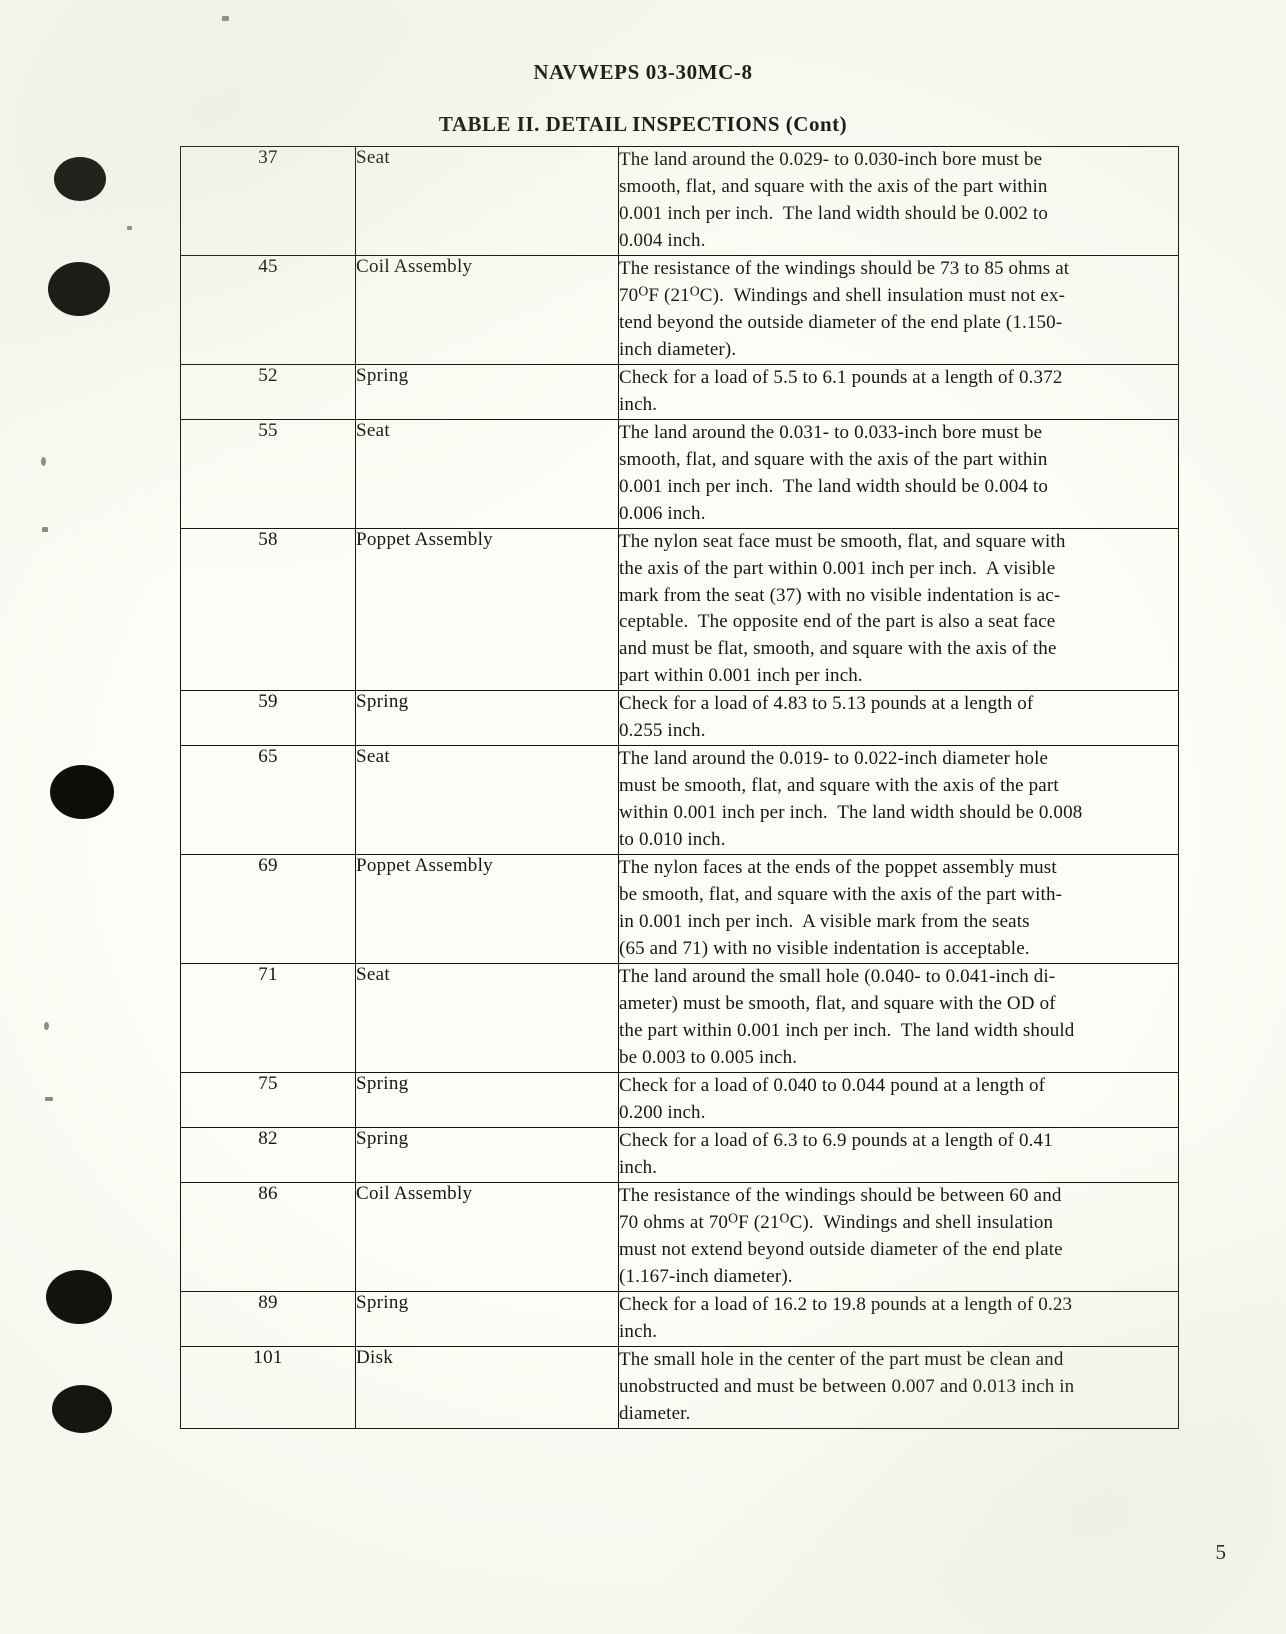  I want to click on index-number-cell: 89, so click(268, 1318).